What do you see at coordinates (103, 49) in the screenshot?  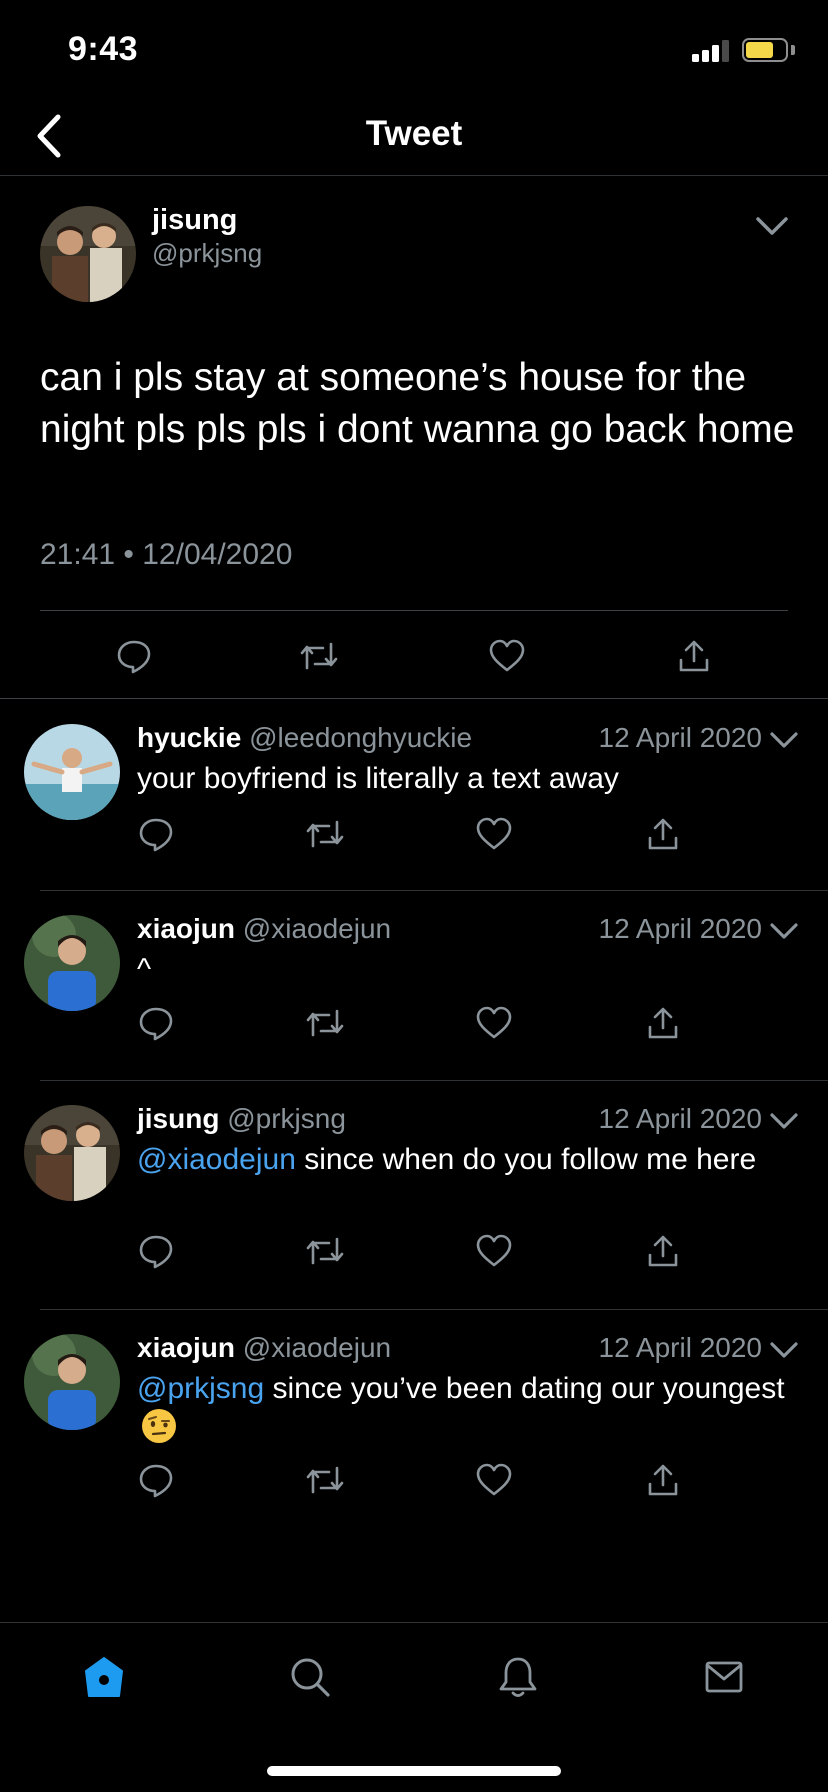 I see `status-time: 9:43` at bounding box center [103, 49].